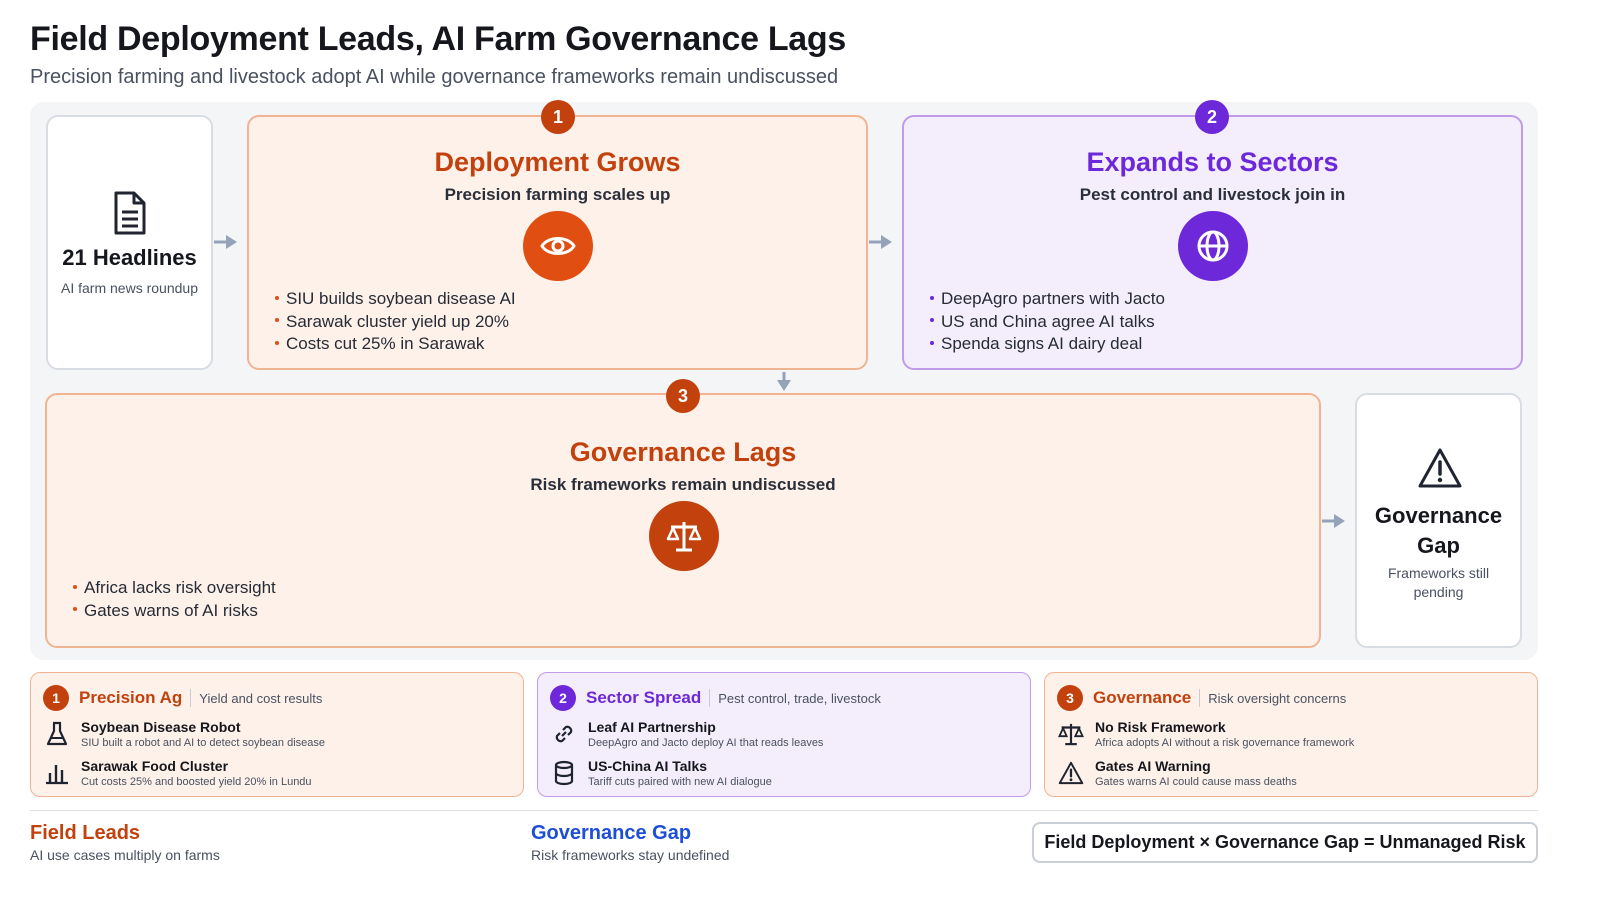 The height and width of the screenshot is (900, 1600). Describe the element at coordinates (161, 726) in the screenshot. I see `legend-item-title: Soybean Disease Robot` at that location.